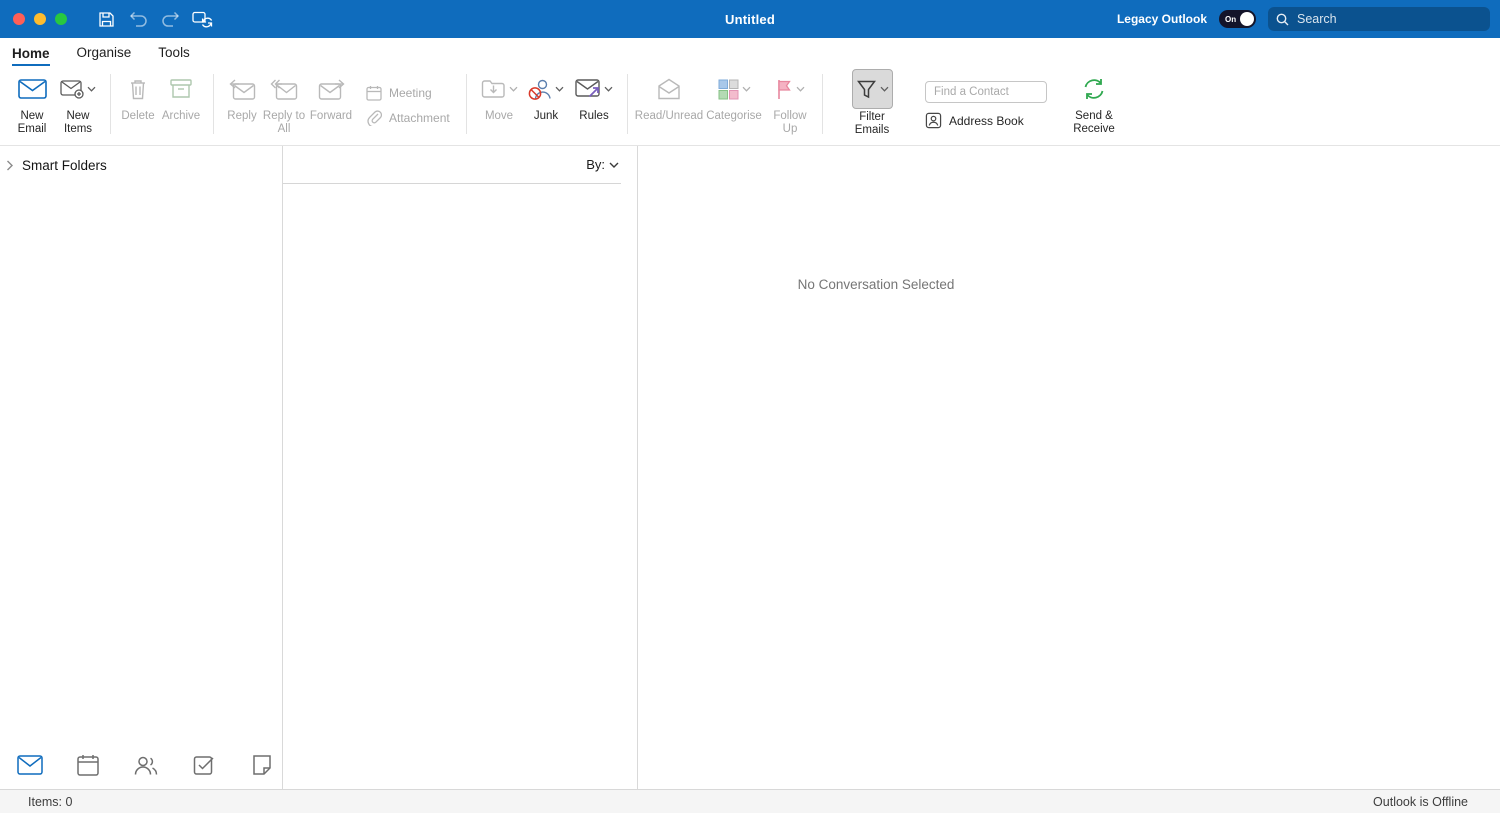  I want to click on address-book-button: Address Book, so click(983, 120).